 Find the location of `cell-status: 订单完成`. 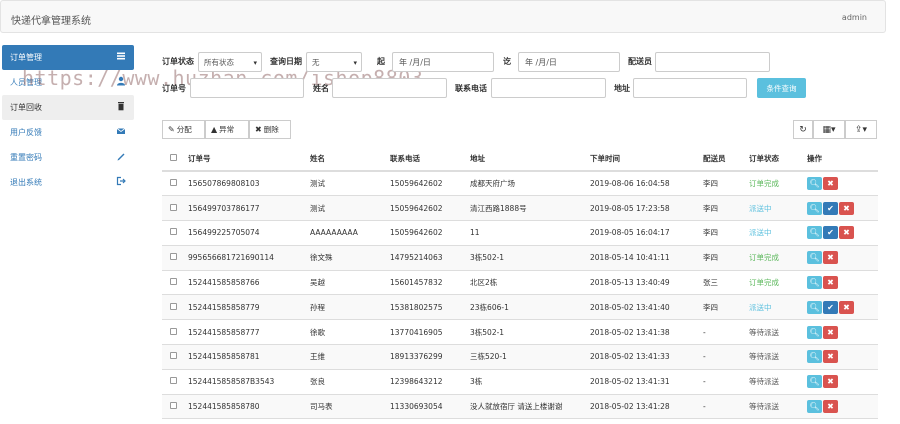

cell-status: 订单完成 is located at coordinates (774, 258).